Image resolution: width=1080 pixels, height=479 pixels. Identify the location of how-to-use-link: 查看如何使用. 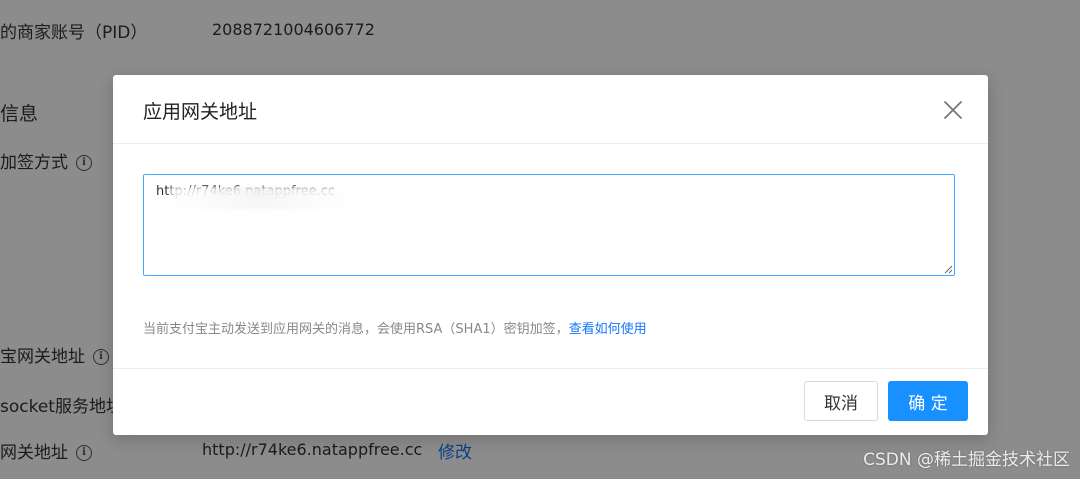
(608, 329).